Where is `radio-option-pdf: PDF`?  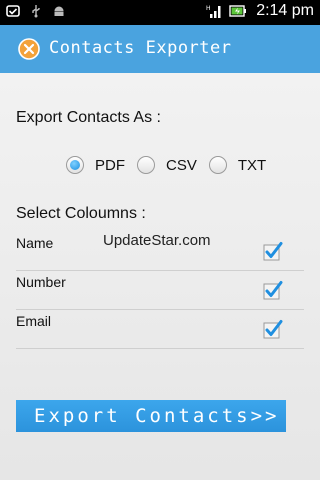
radio-option-pdf: PDF is located at coordinates (95, 165).